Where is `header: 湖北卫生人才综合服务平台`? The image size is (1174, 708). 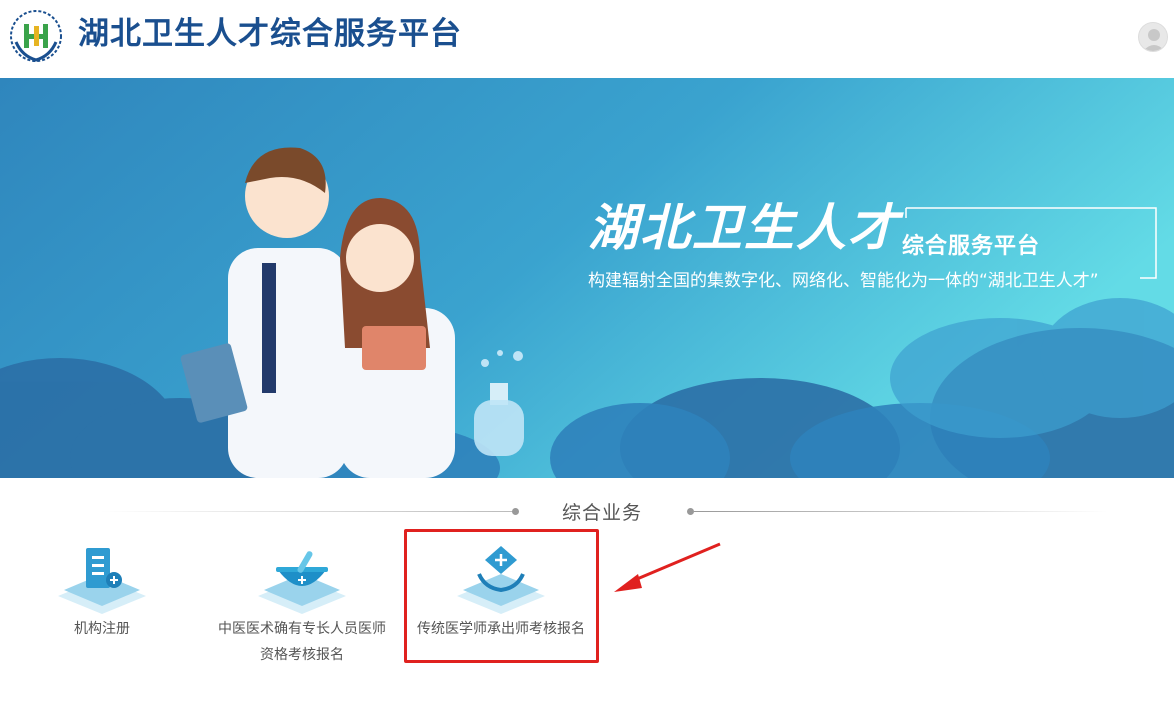
header: 湖北卫生人才综合服务平台 is located at coordinates (587, 39).